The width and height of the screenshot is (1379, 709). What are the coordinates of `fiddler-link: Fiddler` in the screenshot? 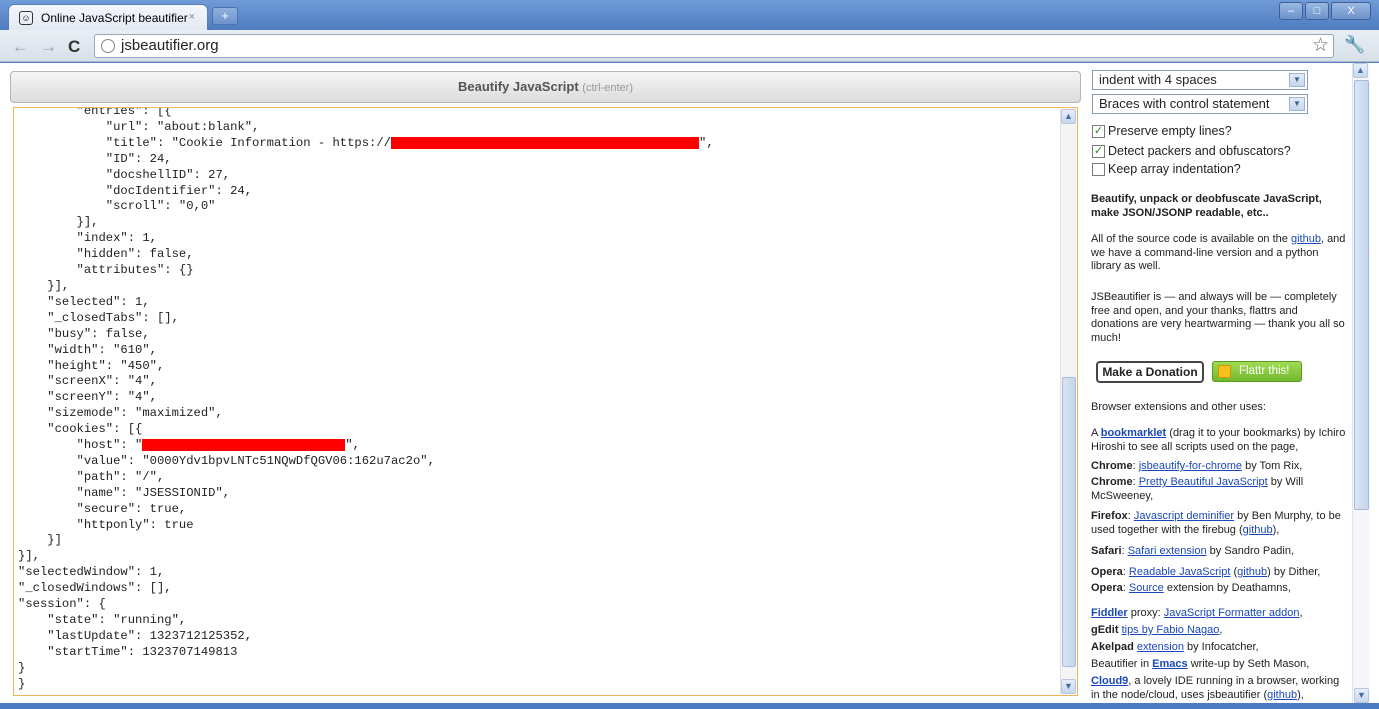 It's located at (1109, 613).